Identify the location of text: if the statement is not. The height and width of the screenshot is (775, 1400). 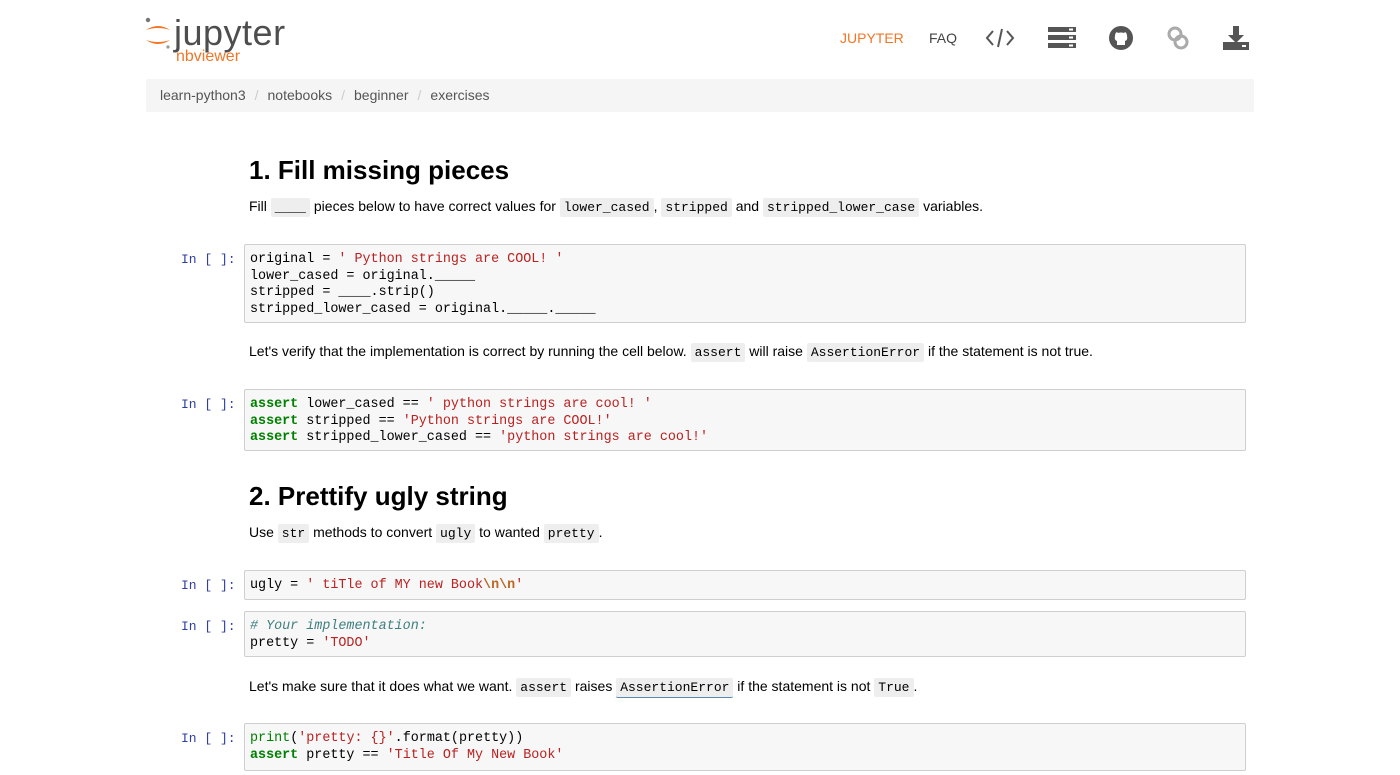
(804, 686).